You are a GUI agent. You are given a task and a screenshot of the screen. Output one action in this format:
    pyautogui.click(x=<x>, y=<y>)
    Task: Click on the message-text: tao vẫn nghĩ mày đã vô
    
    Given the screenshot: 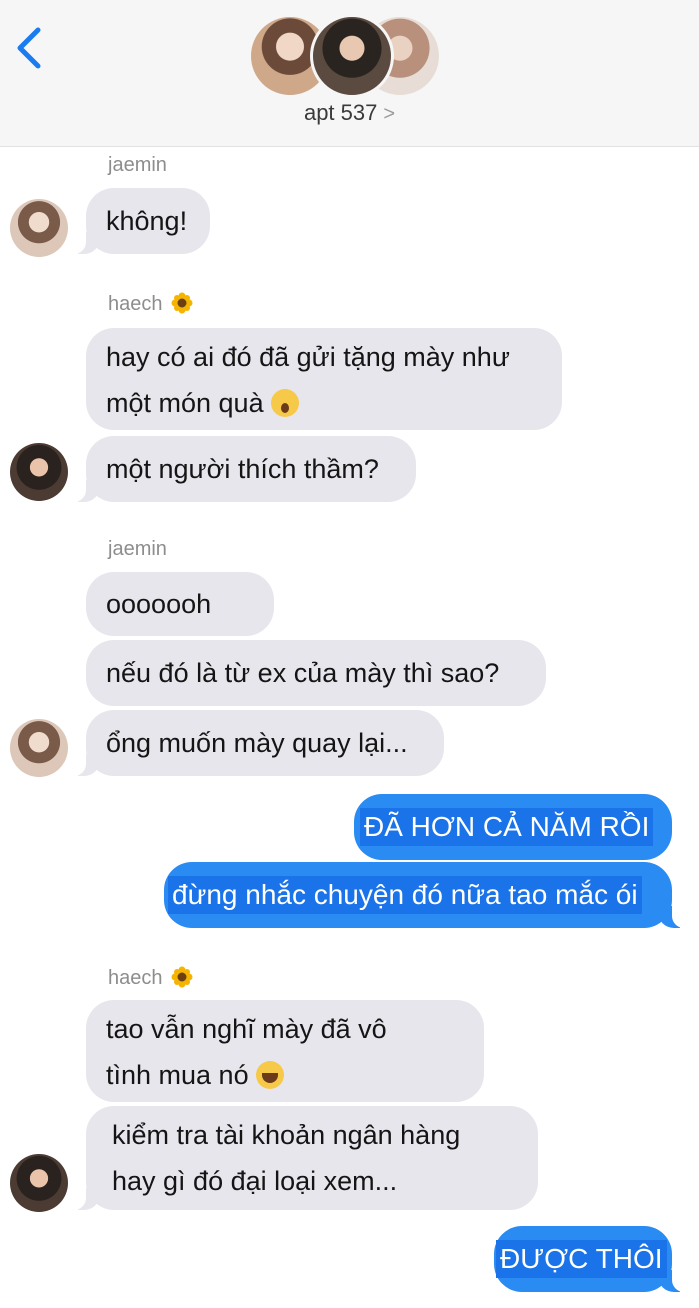 What is the action you would take?
    pyautogui.click(x=246, y=1029)
    